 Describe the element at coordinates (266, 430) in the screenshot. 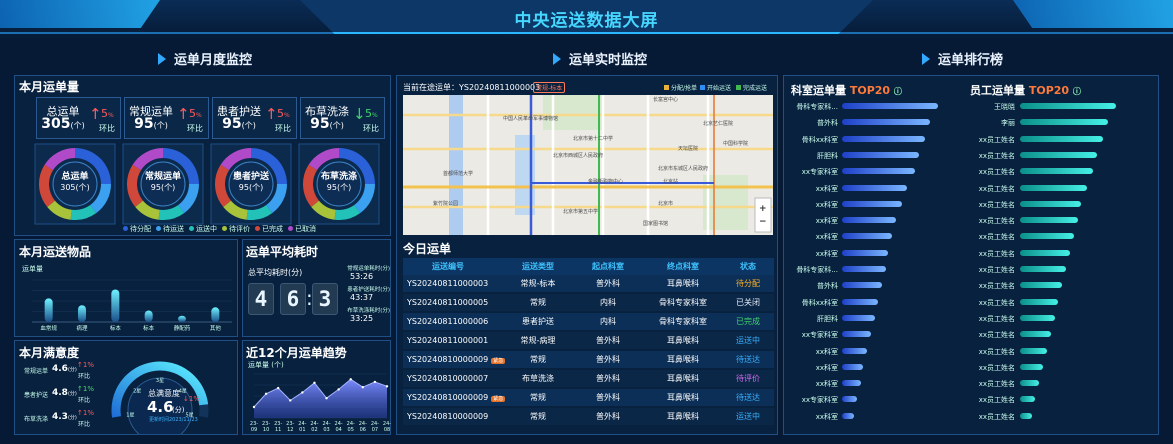

I see `trend-x-label: 10` at that location.